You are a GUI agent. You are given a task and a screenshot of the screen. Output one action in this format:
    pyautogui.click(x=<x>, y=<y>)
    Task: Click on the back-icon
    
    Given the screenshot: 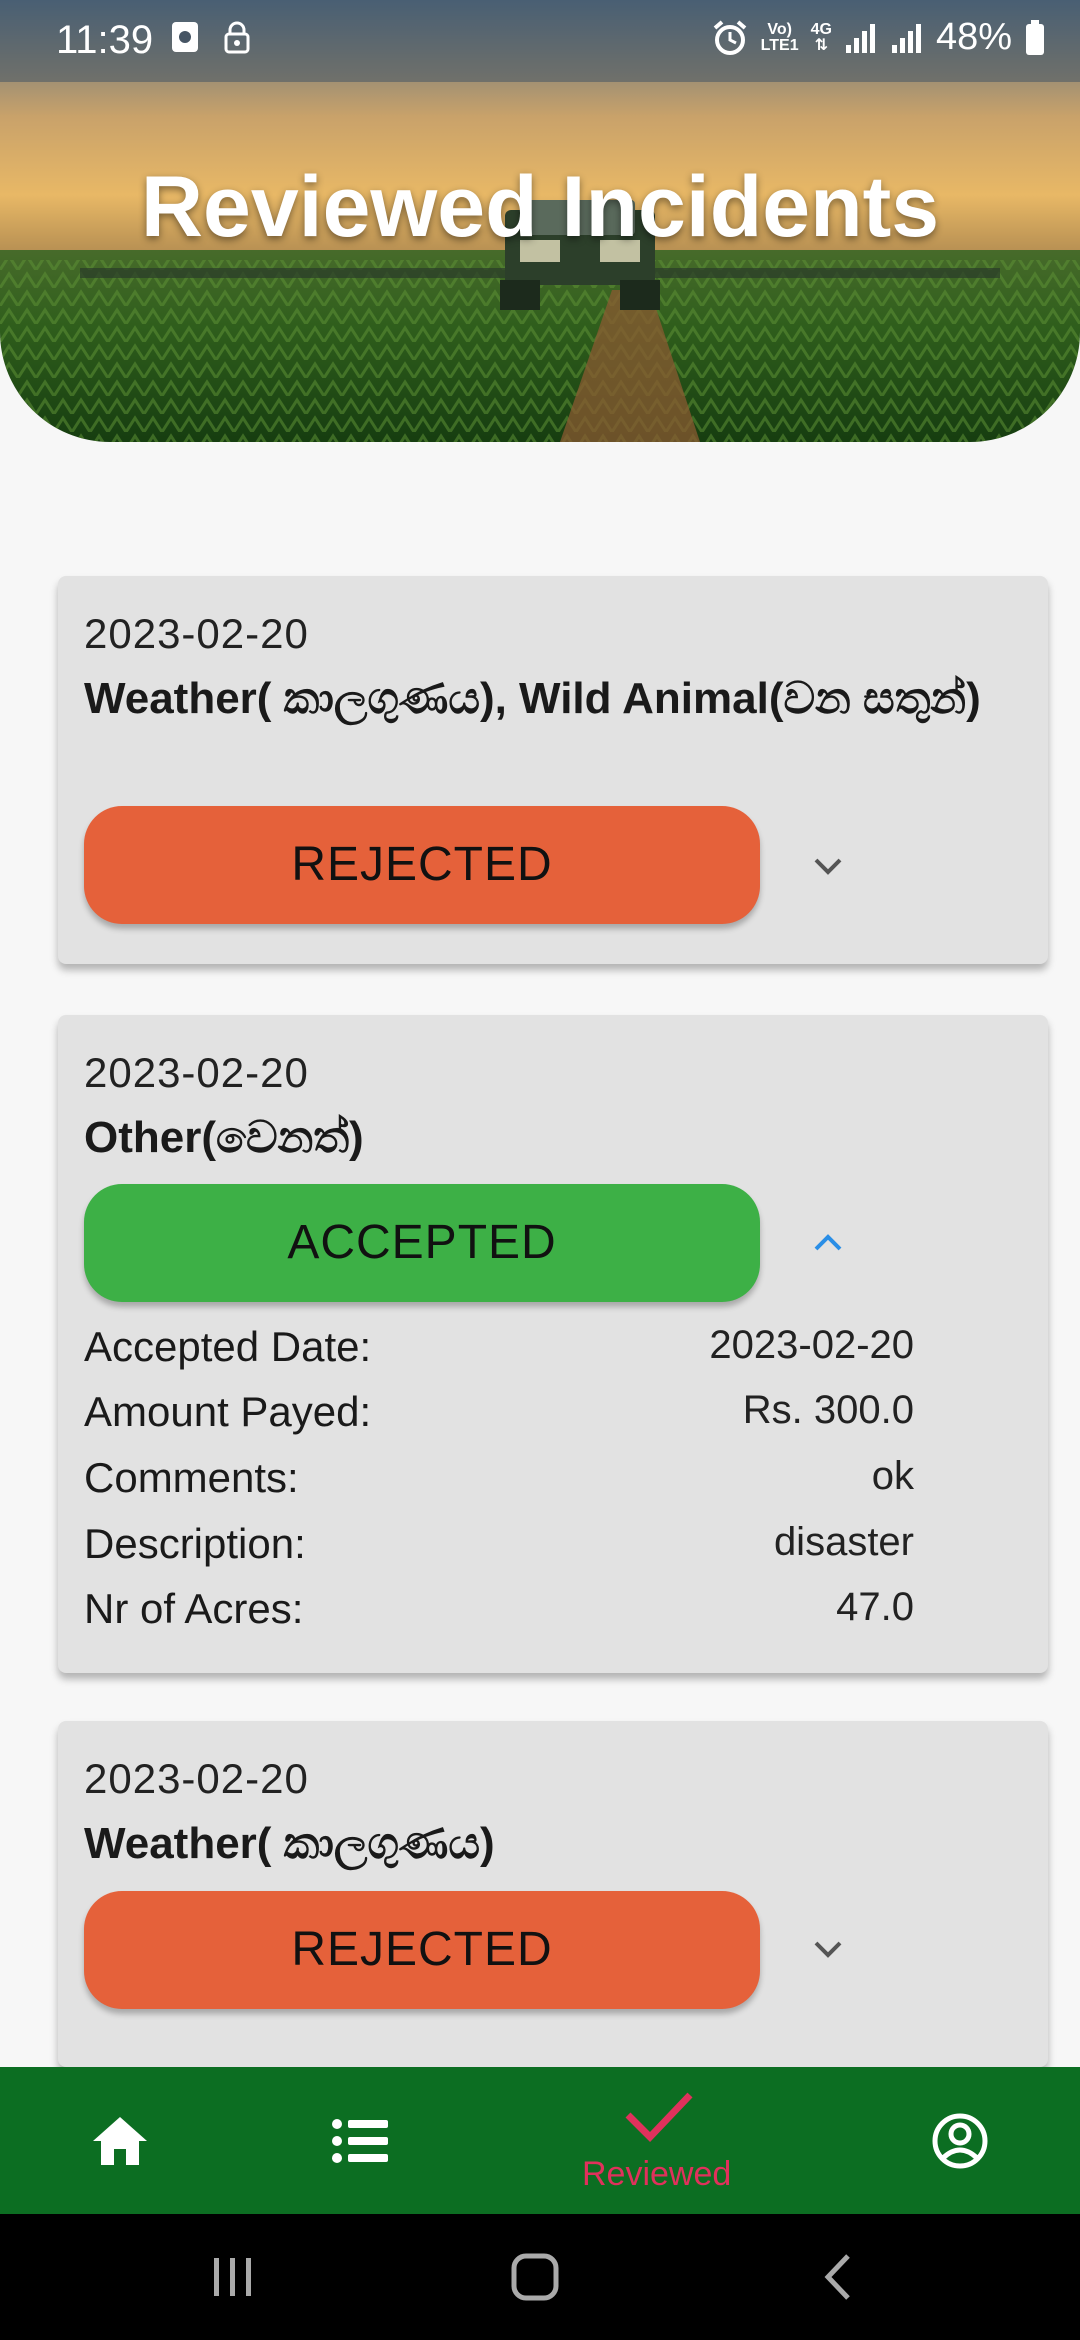 What is the action you would take?
    pyautogui.click(x=838, y=2277)
    